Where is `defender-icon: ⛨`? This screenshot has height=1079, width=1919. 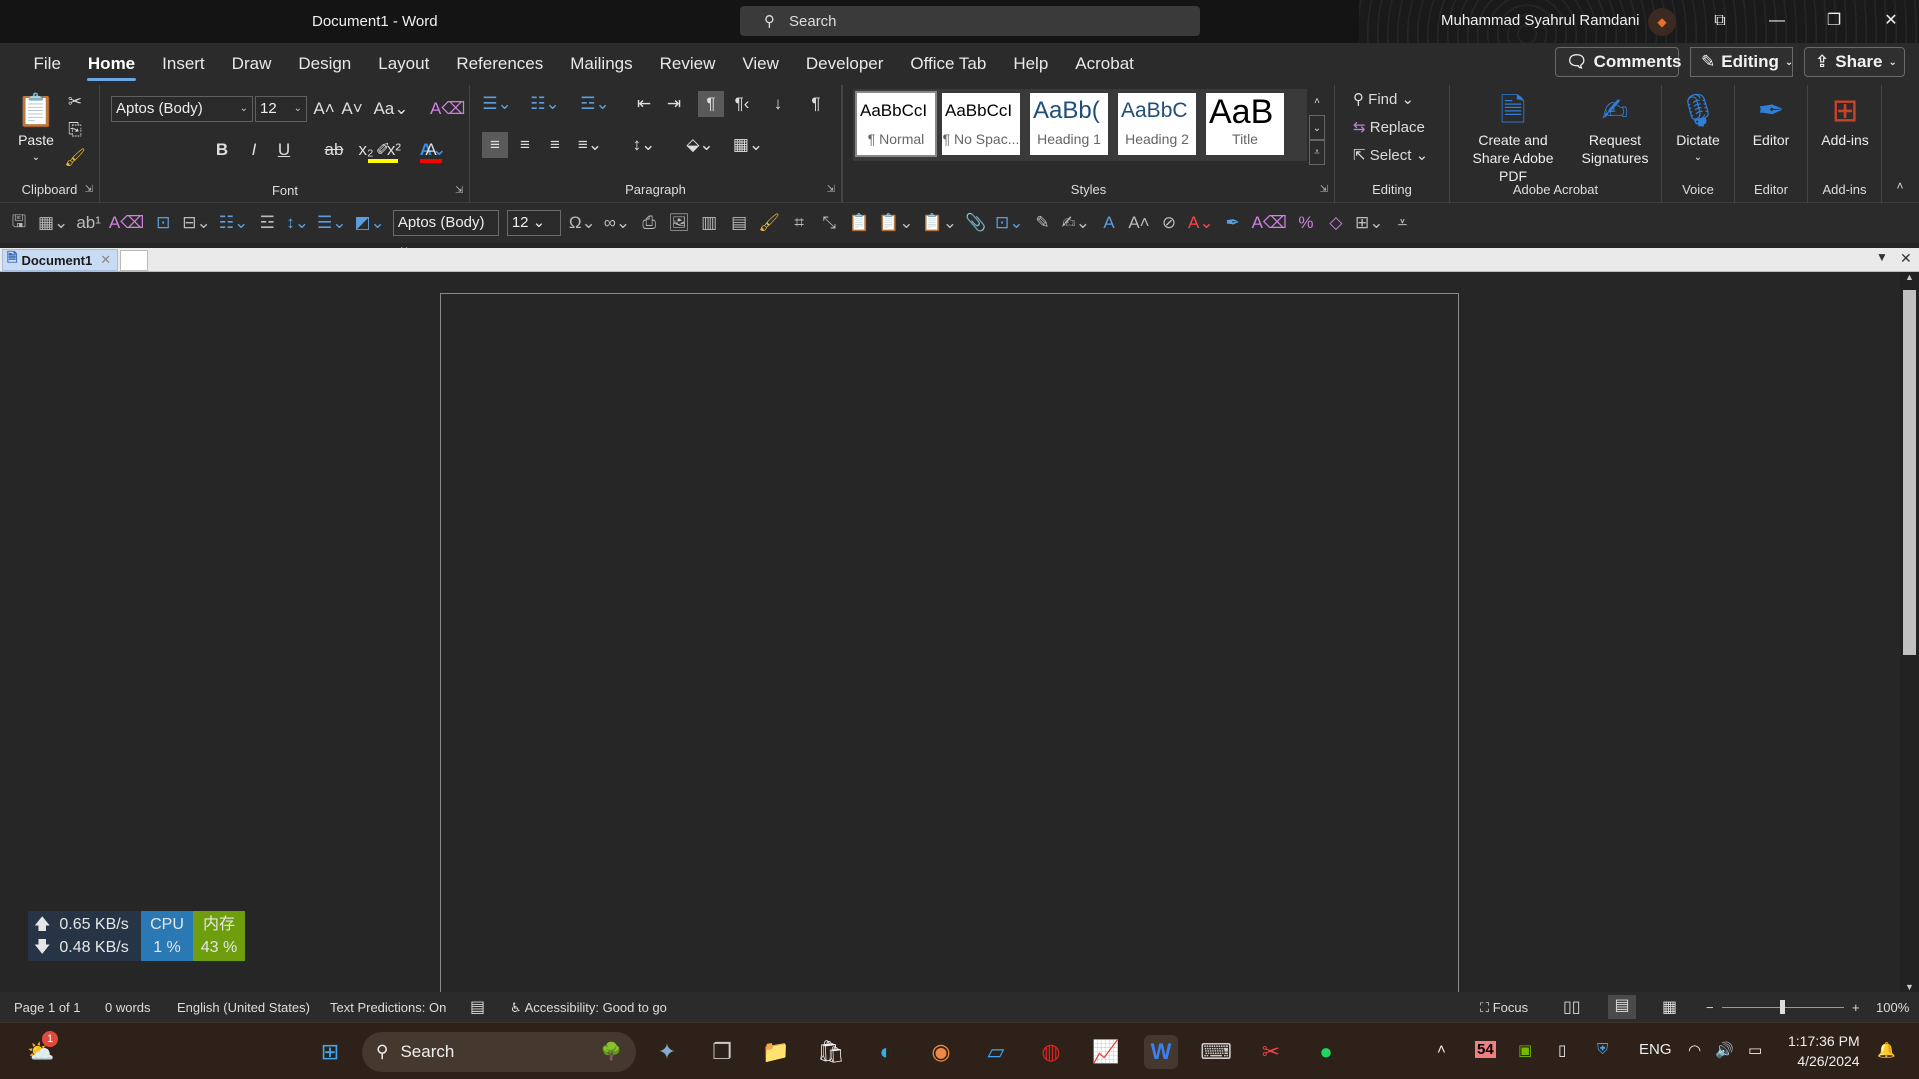
defender-icon: ⛨ is located at coordinates (1602, 1049).